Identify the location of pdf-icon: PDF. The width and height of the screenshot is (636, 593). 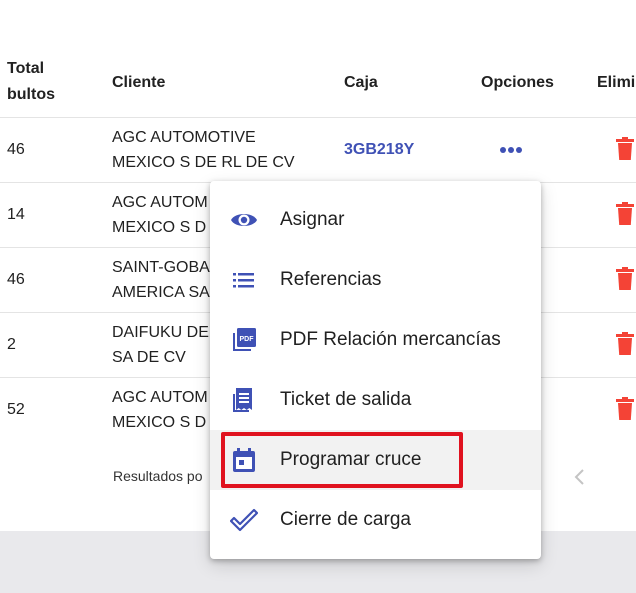
(244, 339).